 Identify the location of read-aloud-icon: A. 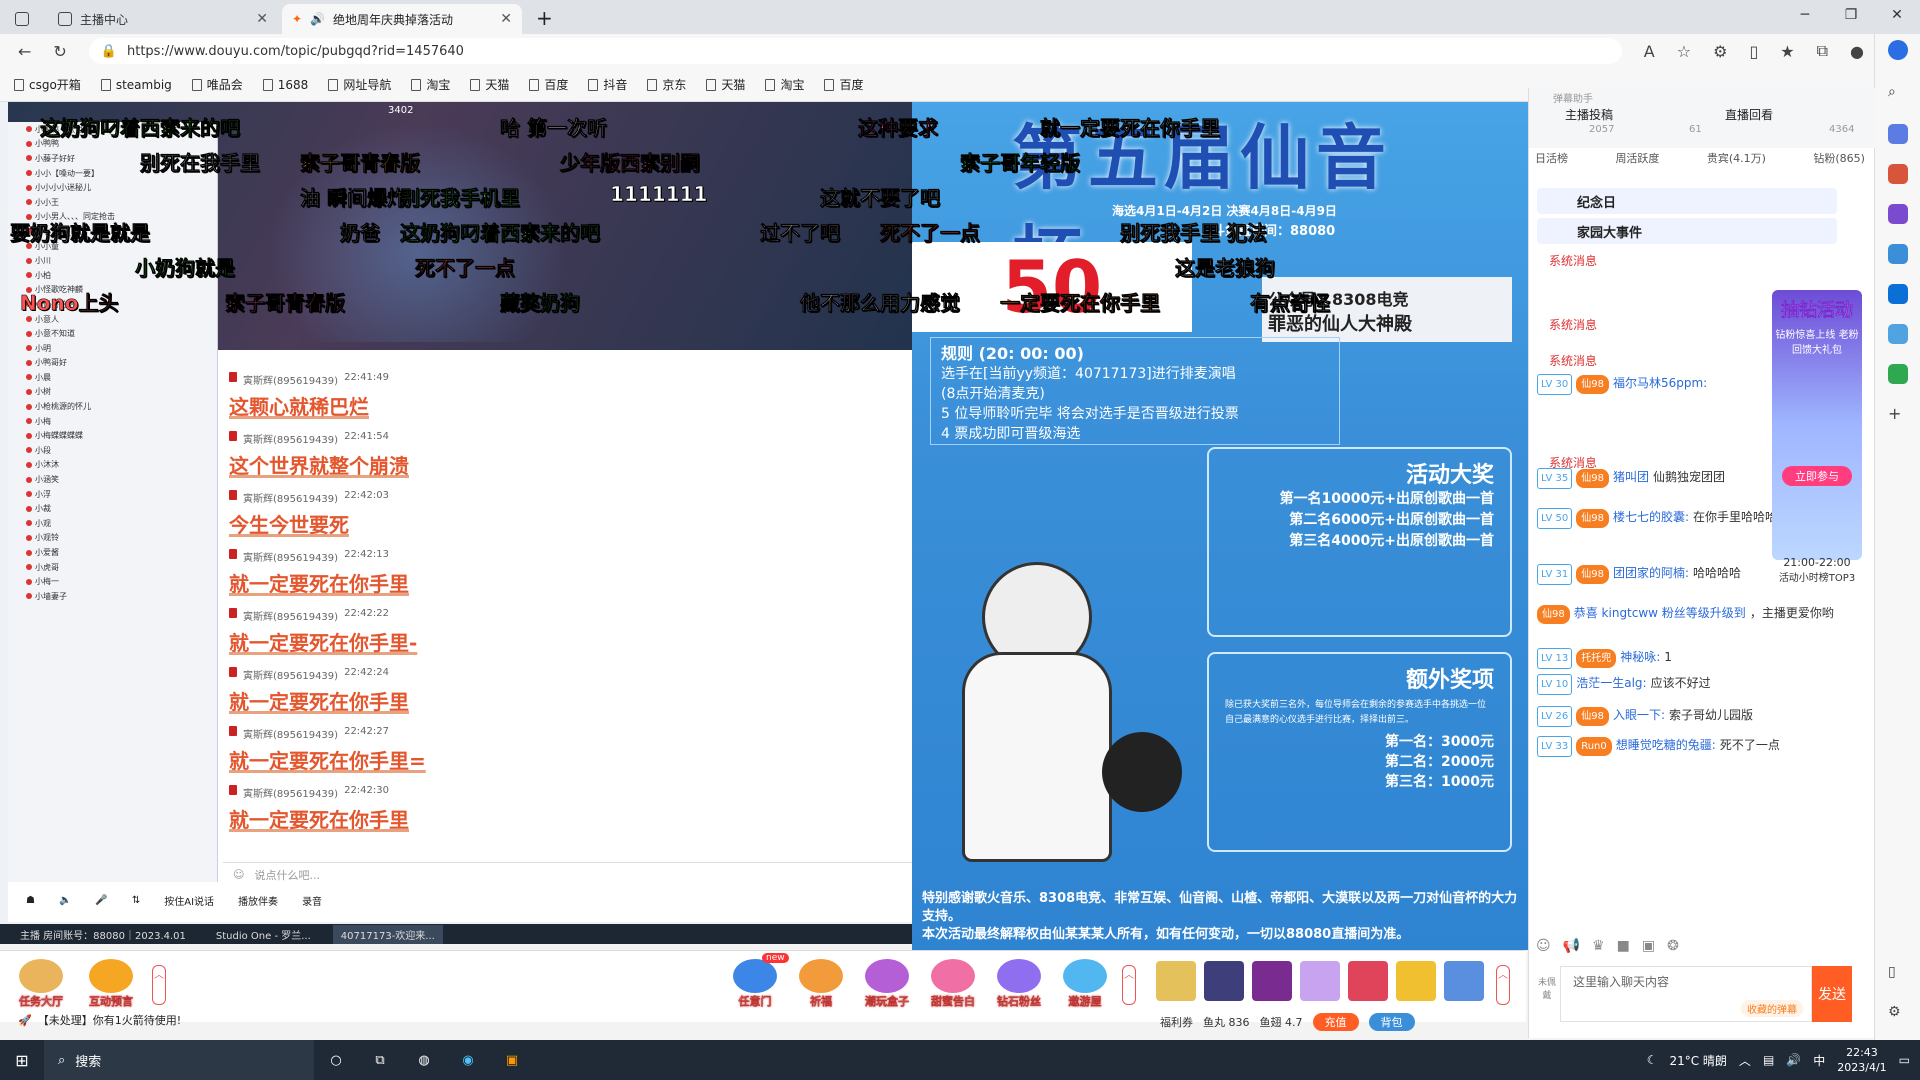
(1649, 51).